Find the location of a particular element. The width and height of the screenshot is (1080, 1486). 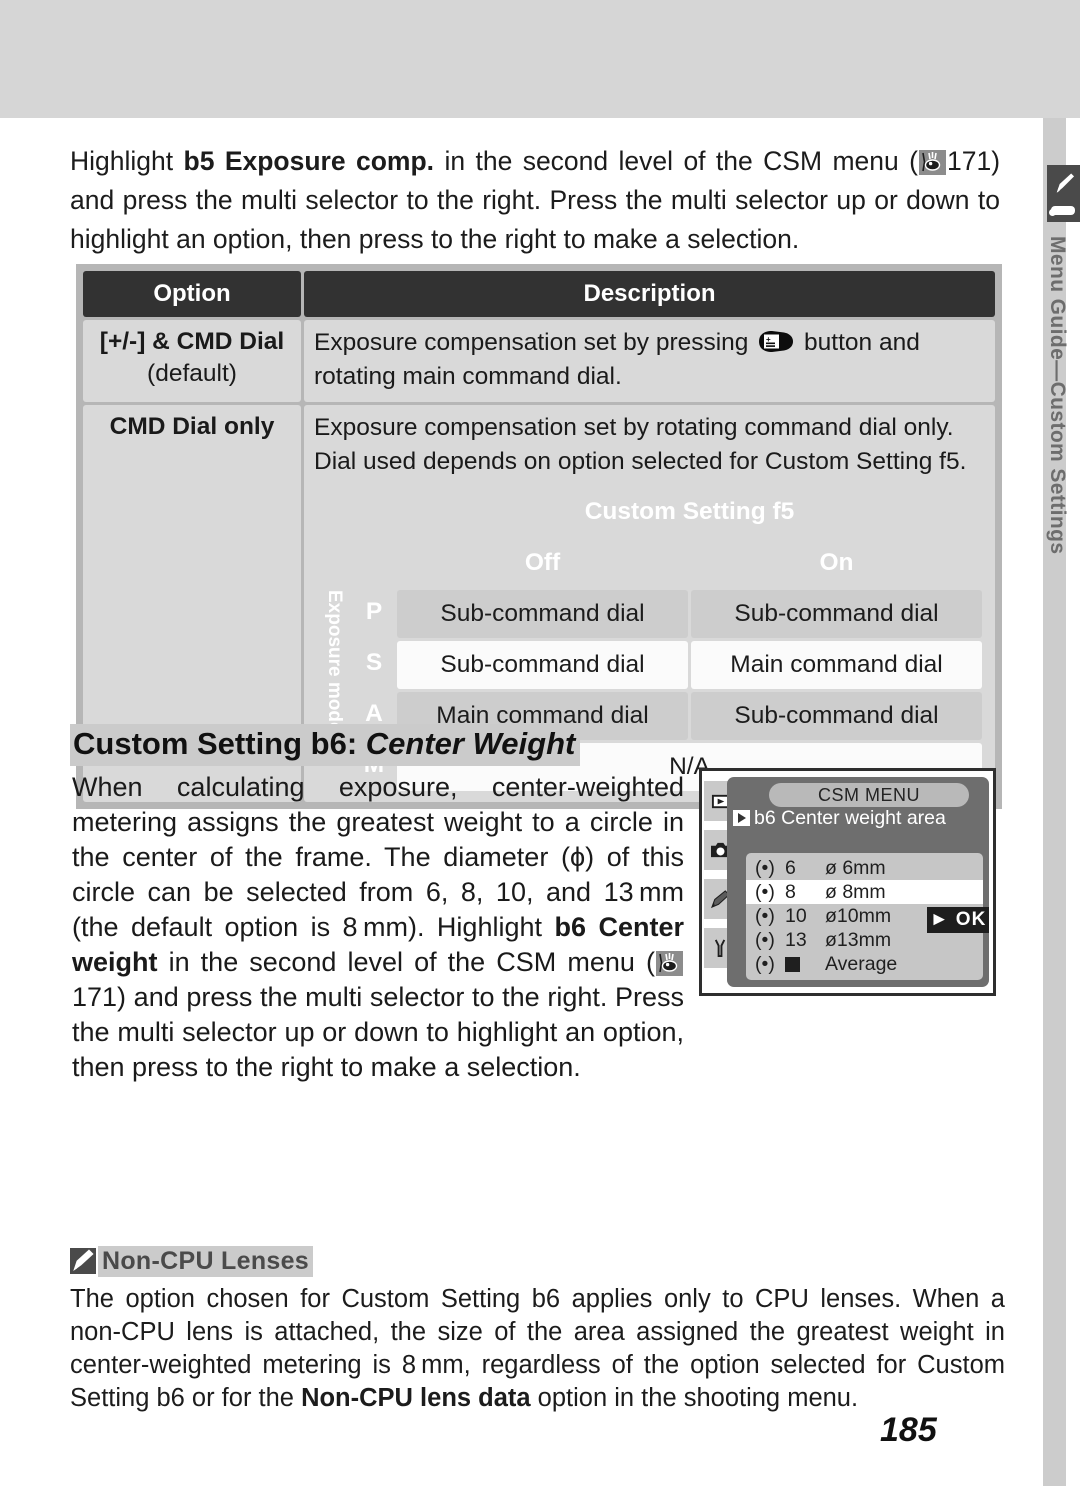

lcd-subtitle-text: b6 Center weight area is located at coordinates (850, 818).